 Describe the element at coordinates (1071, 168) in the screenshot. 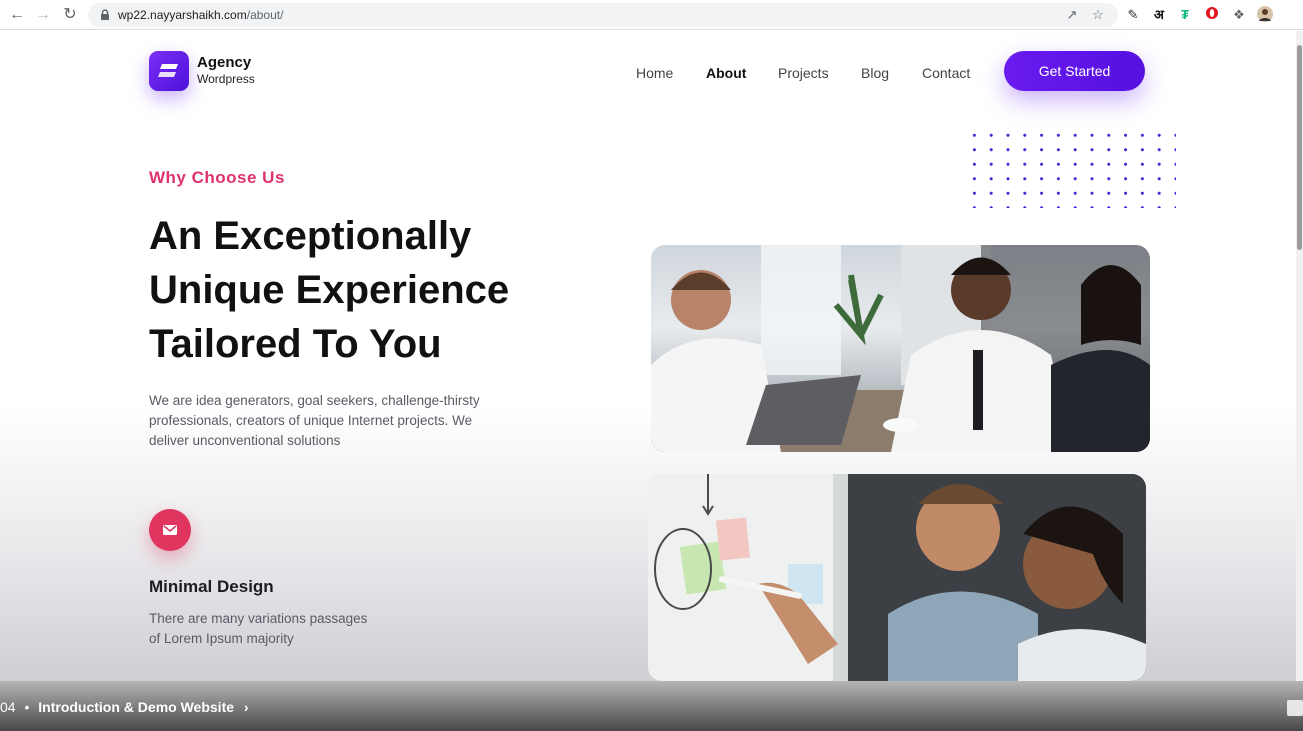

I see `decorative-dot-grid` at that location.